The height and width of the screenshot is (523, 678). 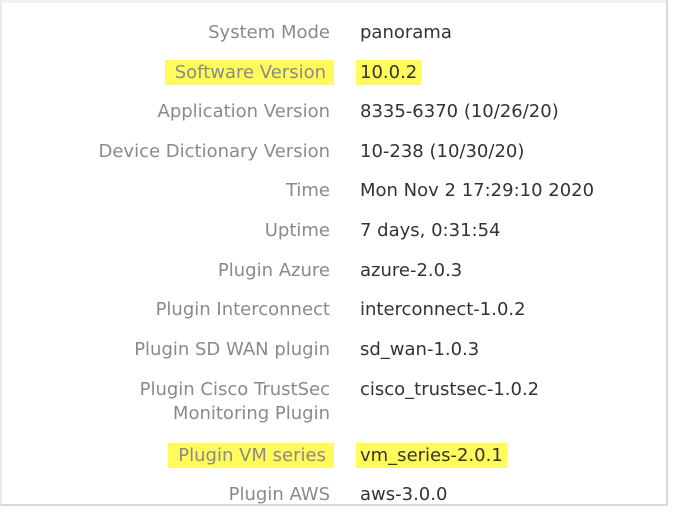 What do you see at coordinates (279, 494) in the screenshot?
I see `info-label: Plugin AWS` at bounding box center [279, 494].